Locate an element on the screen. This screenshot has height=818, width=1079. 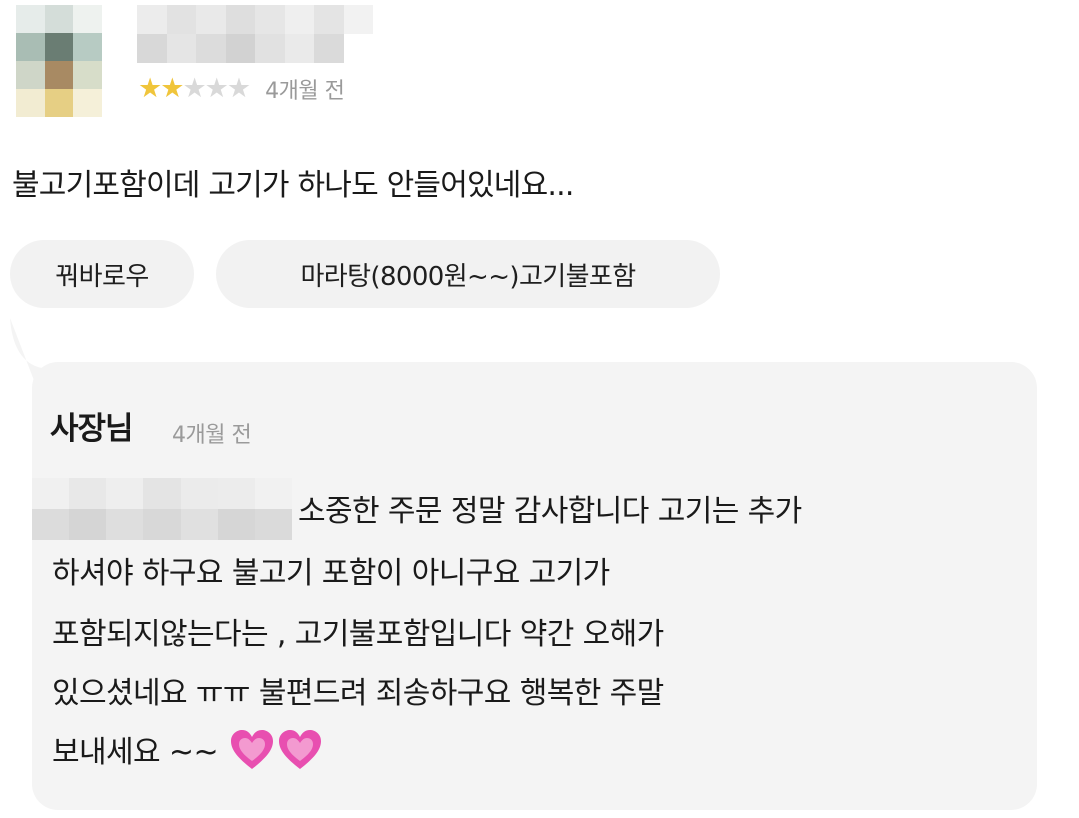
reply-line: 보내세요 ~~ is located at coordinates (135, 752).